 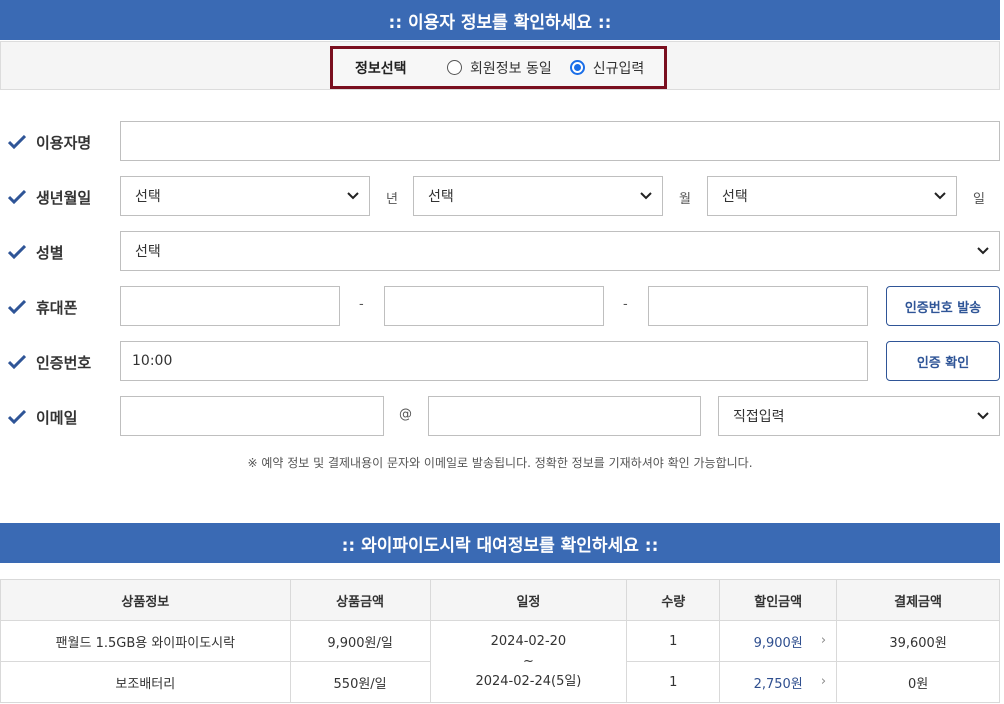 What do you see at coordinates (64, 142) in the screenshot?
I see `name-label: 이용자명` at bounding box center [64, 142].